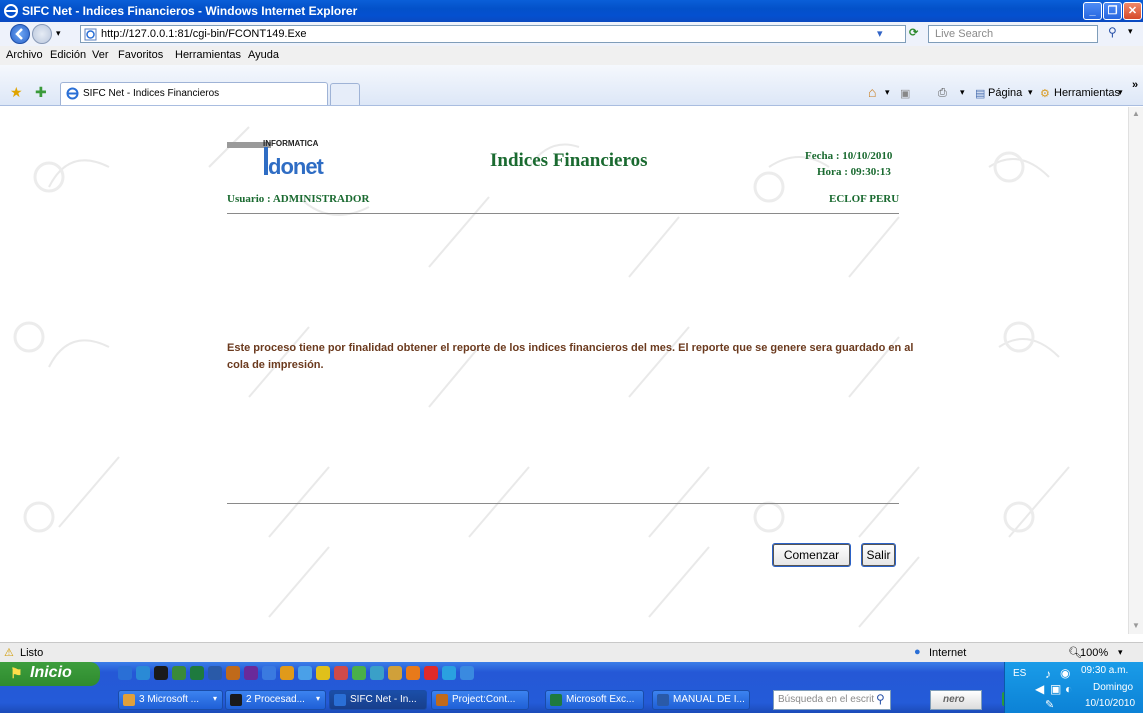 The height and width of the screenshot is (713, 1143). What do you see at coordinates (872, 92) in the screenshot?
I see `home-icon: ⌂` at bounding box center [872, 92].